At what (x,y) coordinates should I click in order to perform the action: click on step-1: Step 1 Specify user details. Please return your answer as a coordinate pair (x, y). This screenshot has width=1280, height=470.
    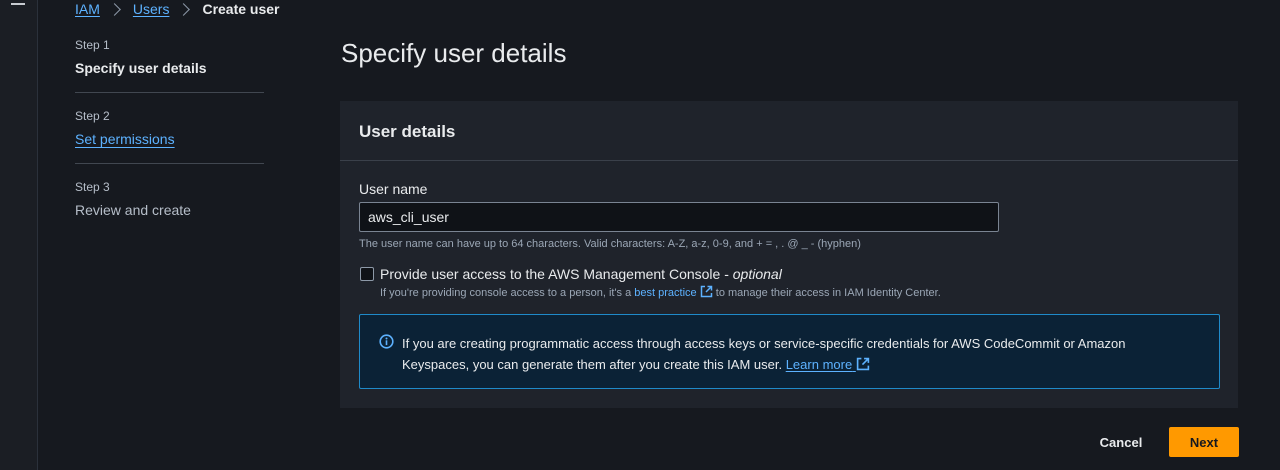
    Looking at the image, I should click on (169, 65).